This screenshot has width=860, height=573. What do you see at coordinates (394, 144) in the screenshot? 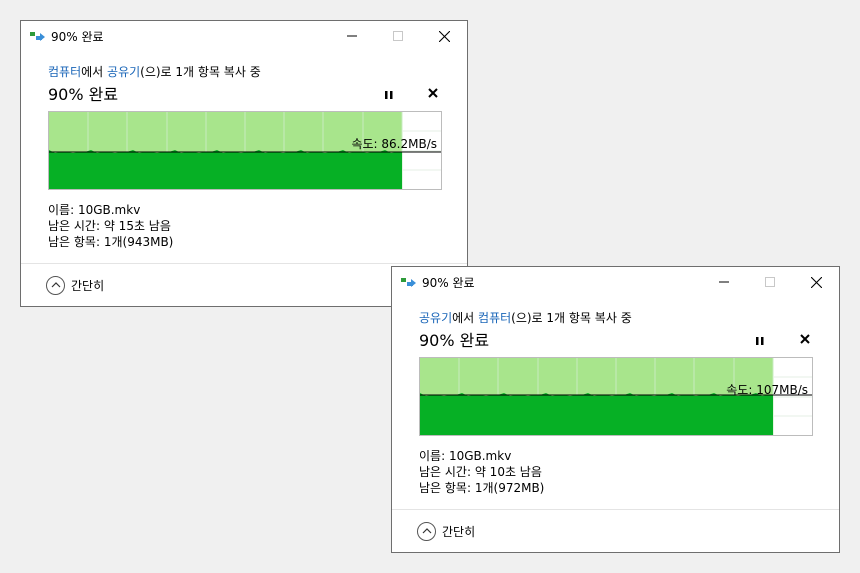
I see `speed-label: 속도: 86.2MB/s` at bounding box center [394, 144].